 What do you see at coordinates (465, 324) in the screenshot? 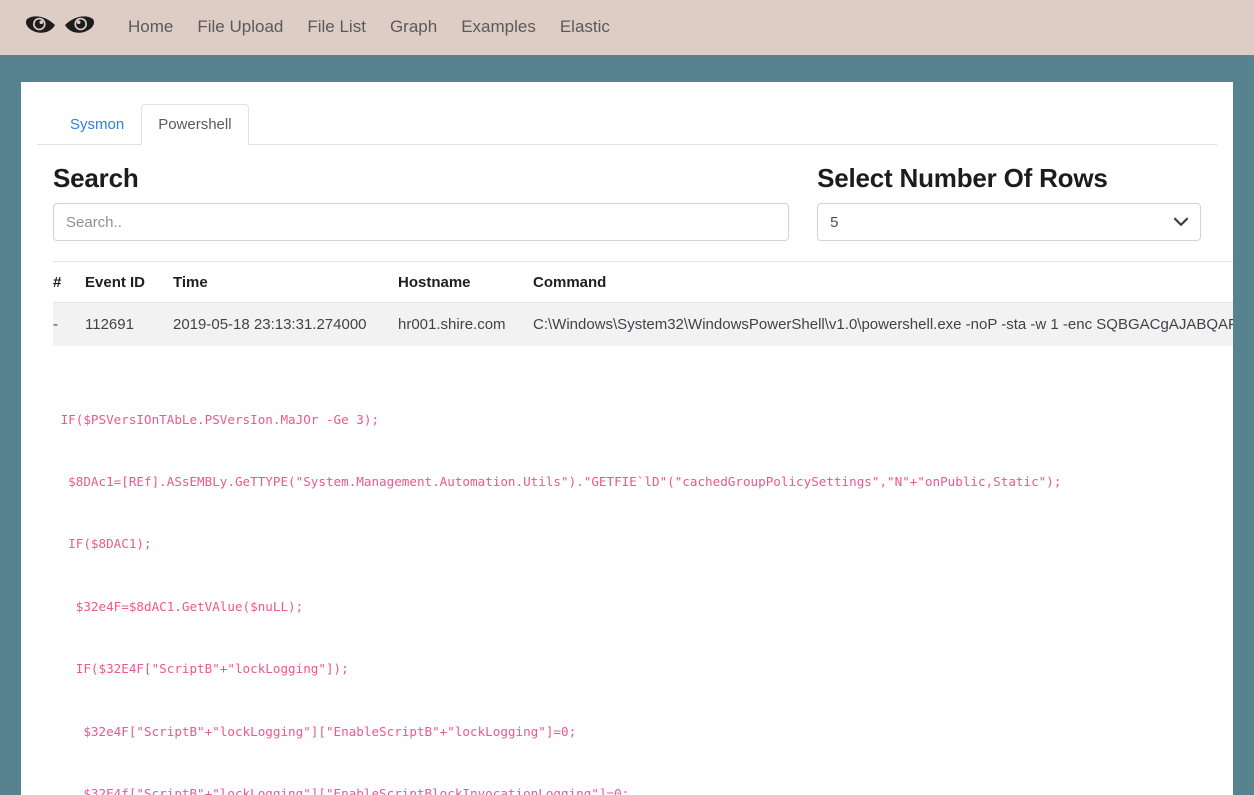
I see `cell-hostname: hr001.shire.com` at bounding box center [465, 324].